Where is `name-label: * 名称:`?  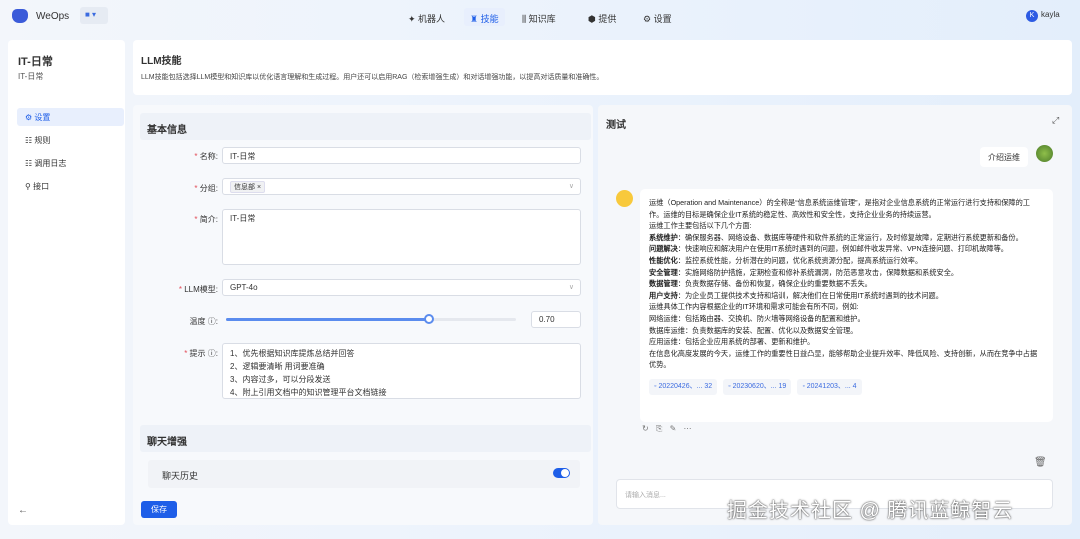 name-label: * 名称: is located at coordinates (206, 156).